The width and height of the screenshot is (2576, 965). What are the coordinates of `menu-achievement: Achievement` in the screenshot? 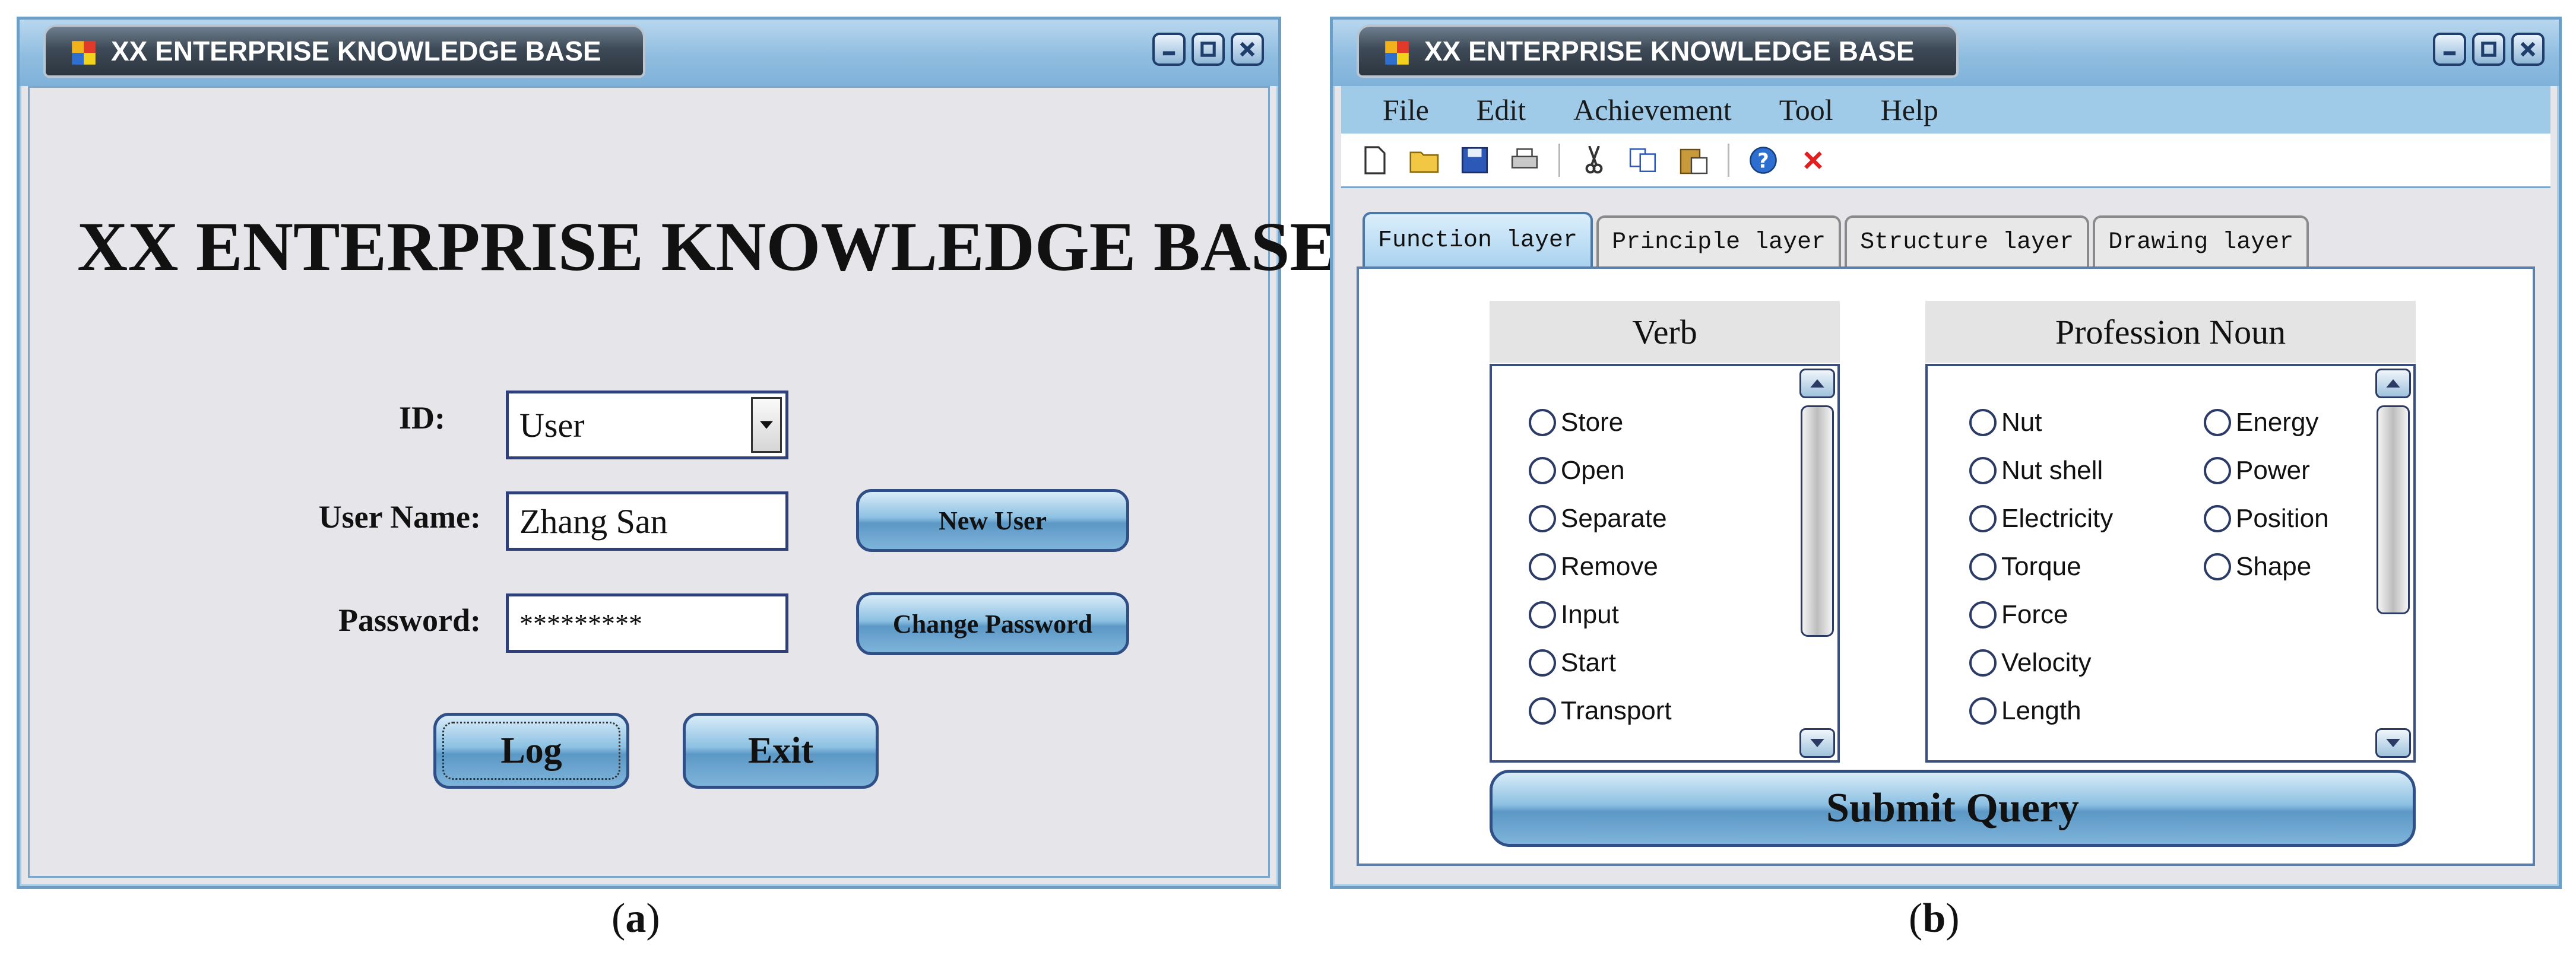 It's located at (1653, 110).